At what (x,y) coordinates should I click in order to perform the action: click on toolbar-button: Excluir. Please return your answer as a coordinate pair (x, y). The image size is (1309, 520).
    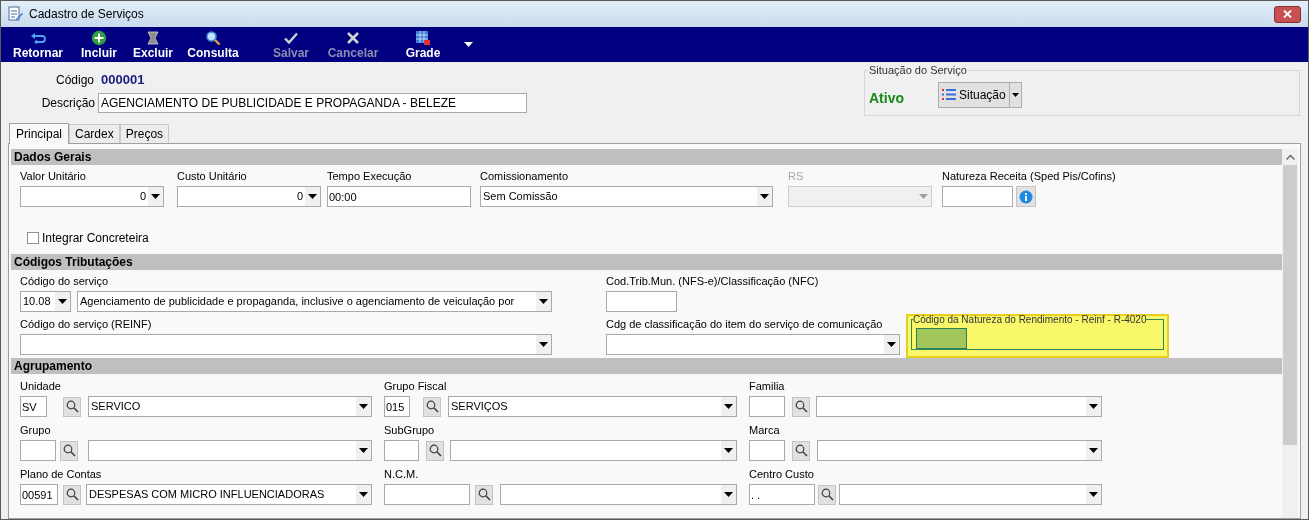
    Looking at the image, I should click on (153, 43).